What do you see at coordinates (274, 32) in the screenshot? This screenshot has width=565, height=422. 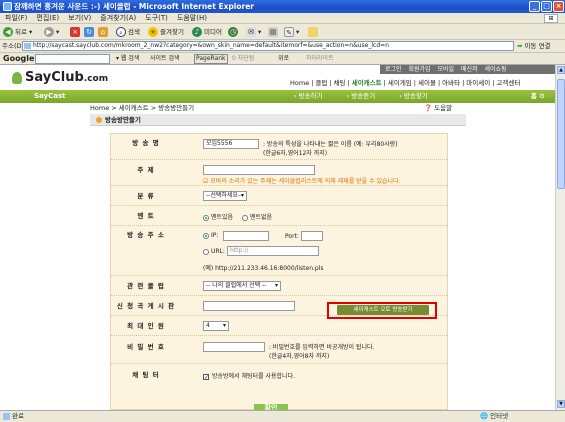 I see `print-button: ▤` at bounding box center [274, 32].